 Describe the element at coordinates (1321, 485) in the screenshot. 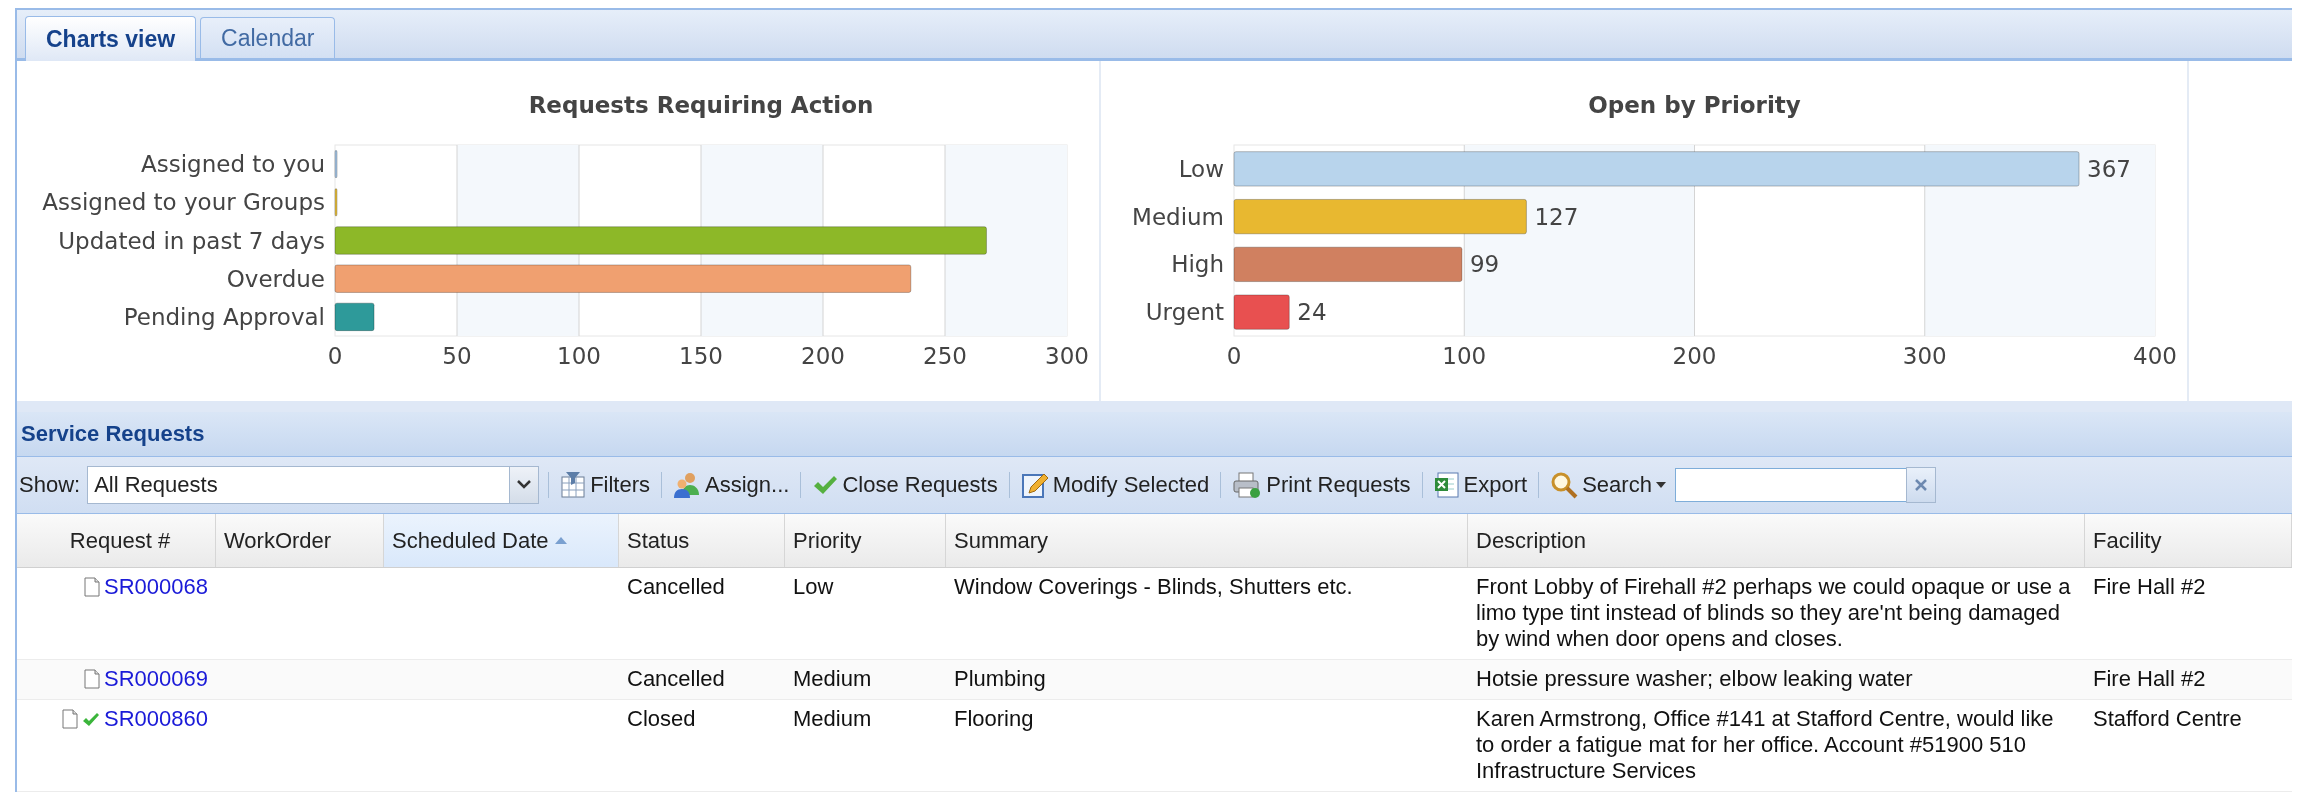

I see `toolbar-button: Print Requests` at that location.